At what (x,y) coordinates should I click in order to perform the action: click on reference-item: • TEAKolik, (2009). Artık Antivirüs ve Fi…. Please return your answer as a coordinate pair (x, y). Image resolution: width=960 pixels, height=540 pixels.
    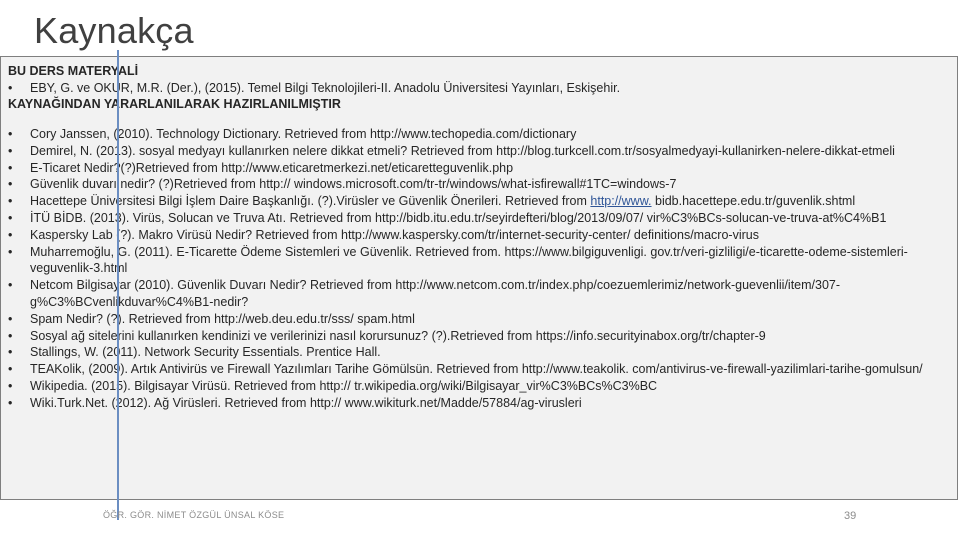
    Looking at the image, I should click on (475, 369).